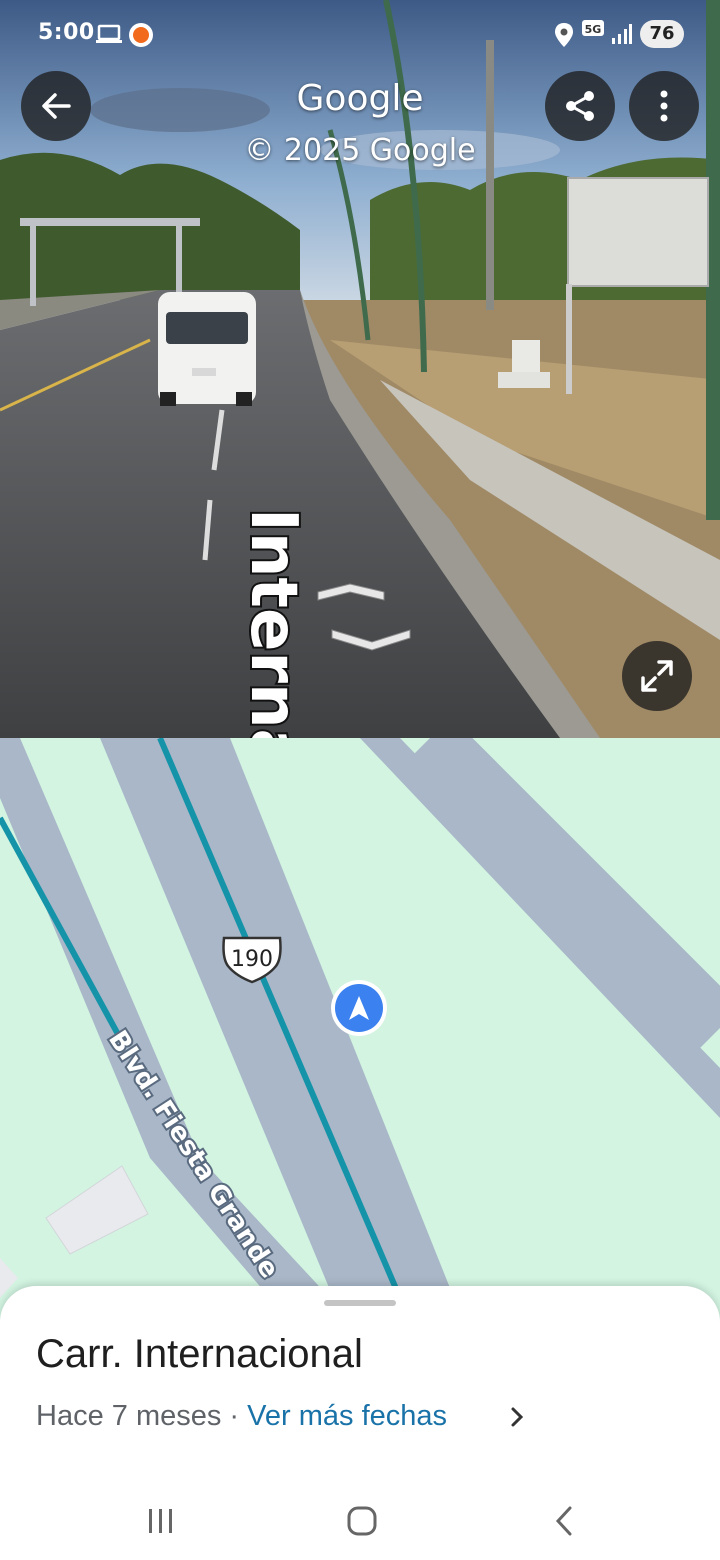 The image size is (720, 1560). I want to click on drag-handle, so click(360, 1303).